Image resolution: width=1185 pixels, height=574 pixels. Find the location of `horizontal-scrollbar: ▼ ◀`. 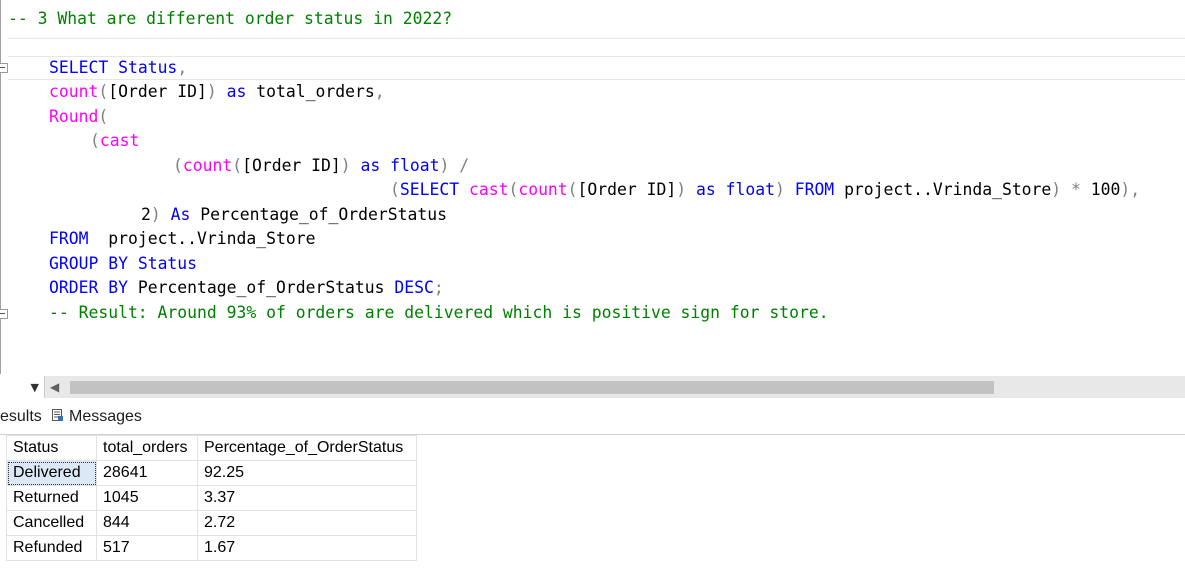

horizontal-scrollbar: ▼ ◀ is located at coordinates (592, 387).